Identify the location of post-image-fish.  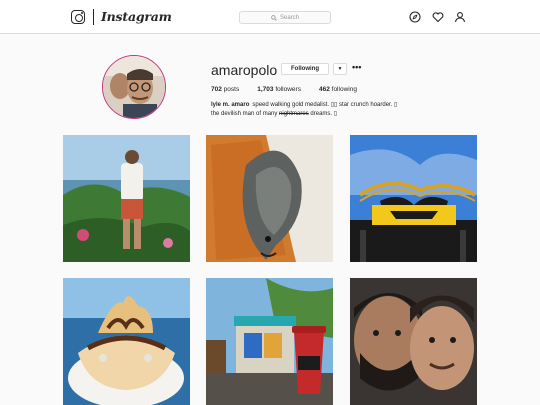
(269, 198).